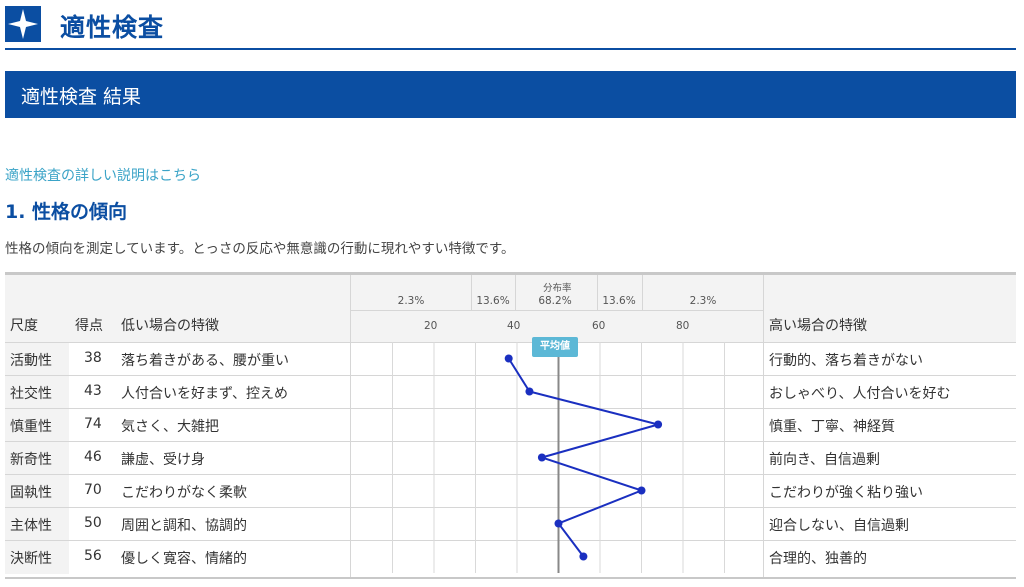  What do you see at coordinates (832, 427) in the screenshot?
I see `high-trait: 慎重、丁寧、神経質` at bounding box center [832, 427].